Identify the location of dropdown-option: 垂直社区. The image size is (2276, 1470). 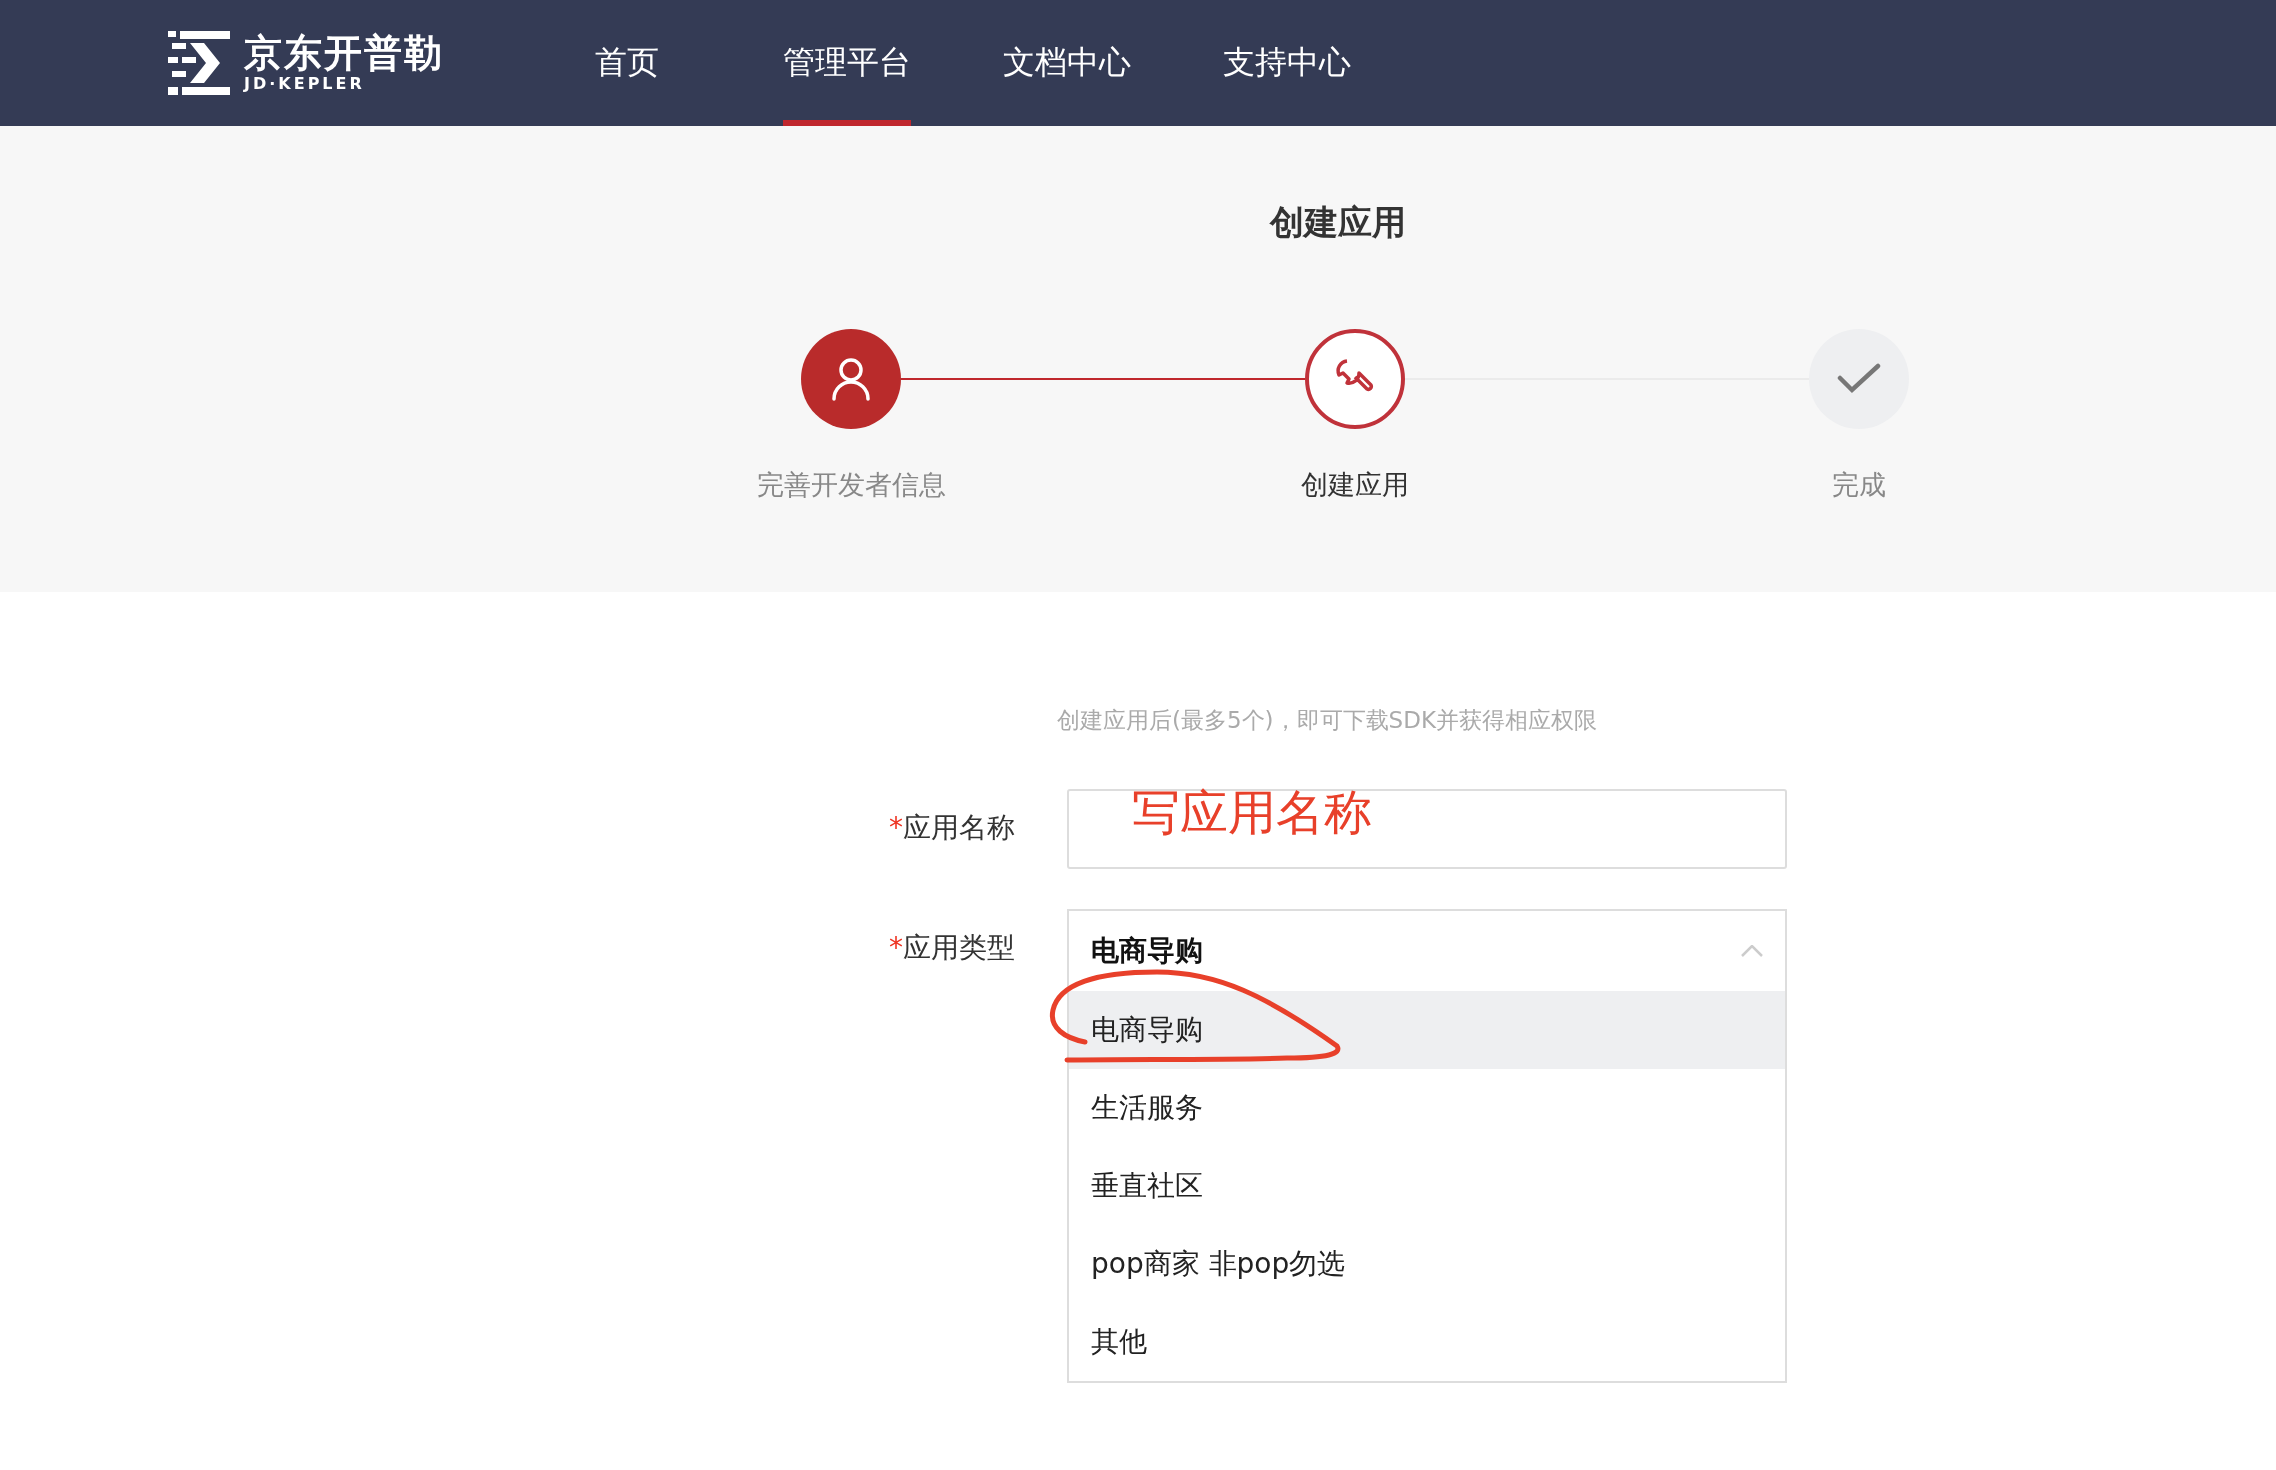
(1427, 1186).